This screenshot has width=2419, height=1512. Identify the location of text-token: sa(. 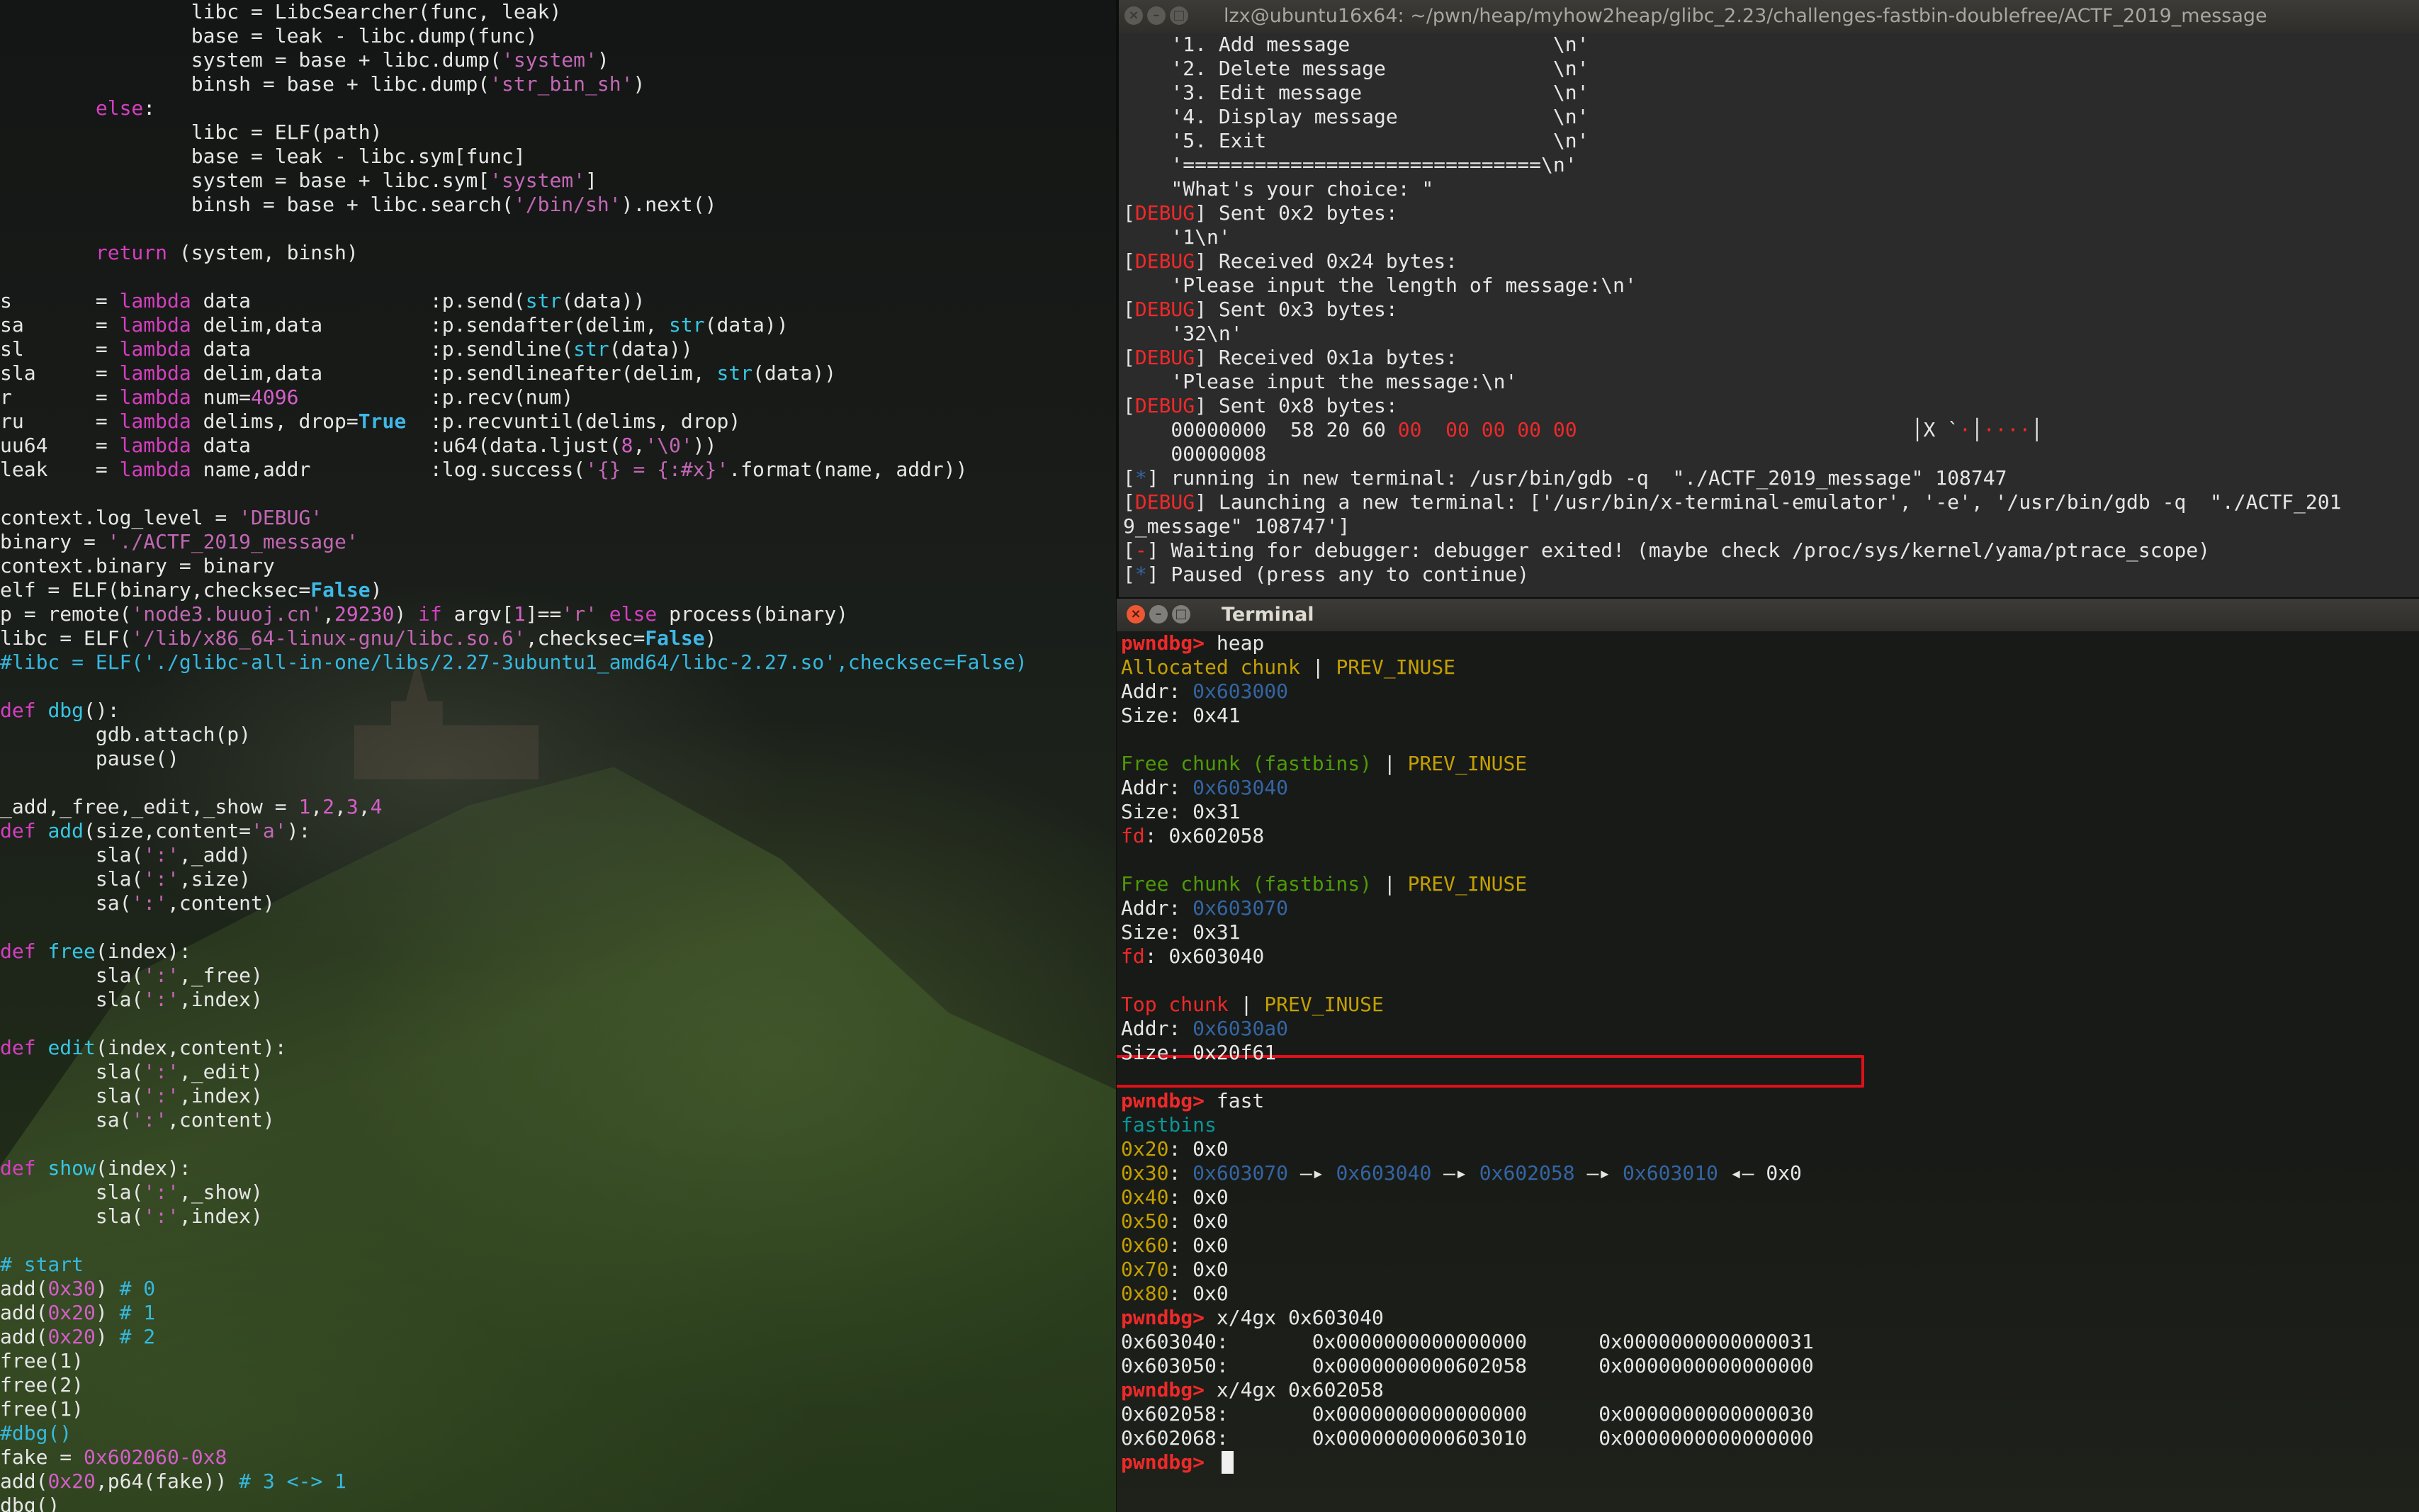
(66, 903).